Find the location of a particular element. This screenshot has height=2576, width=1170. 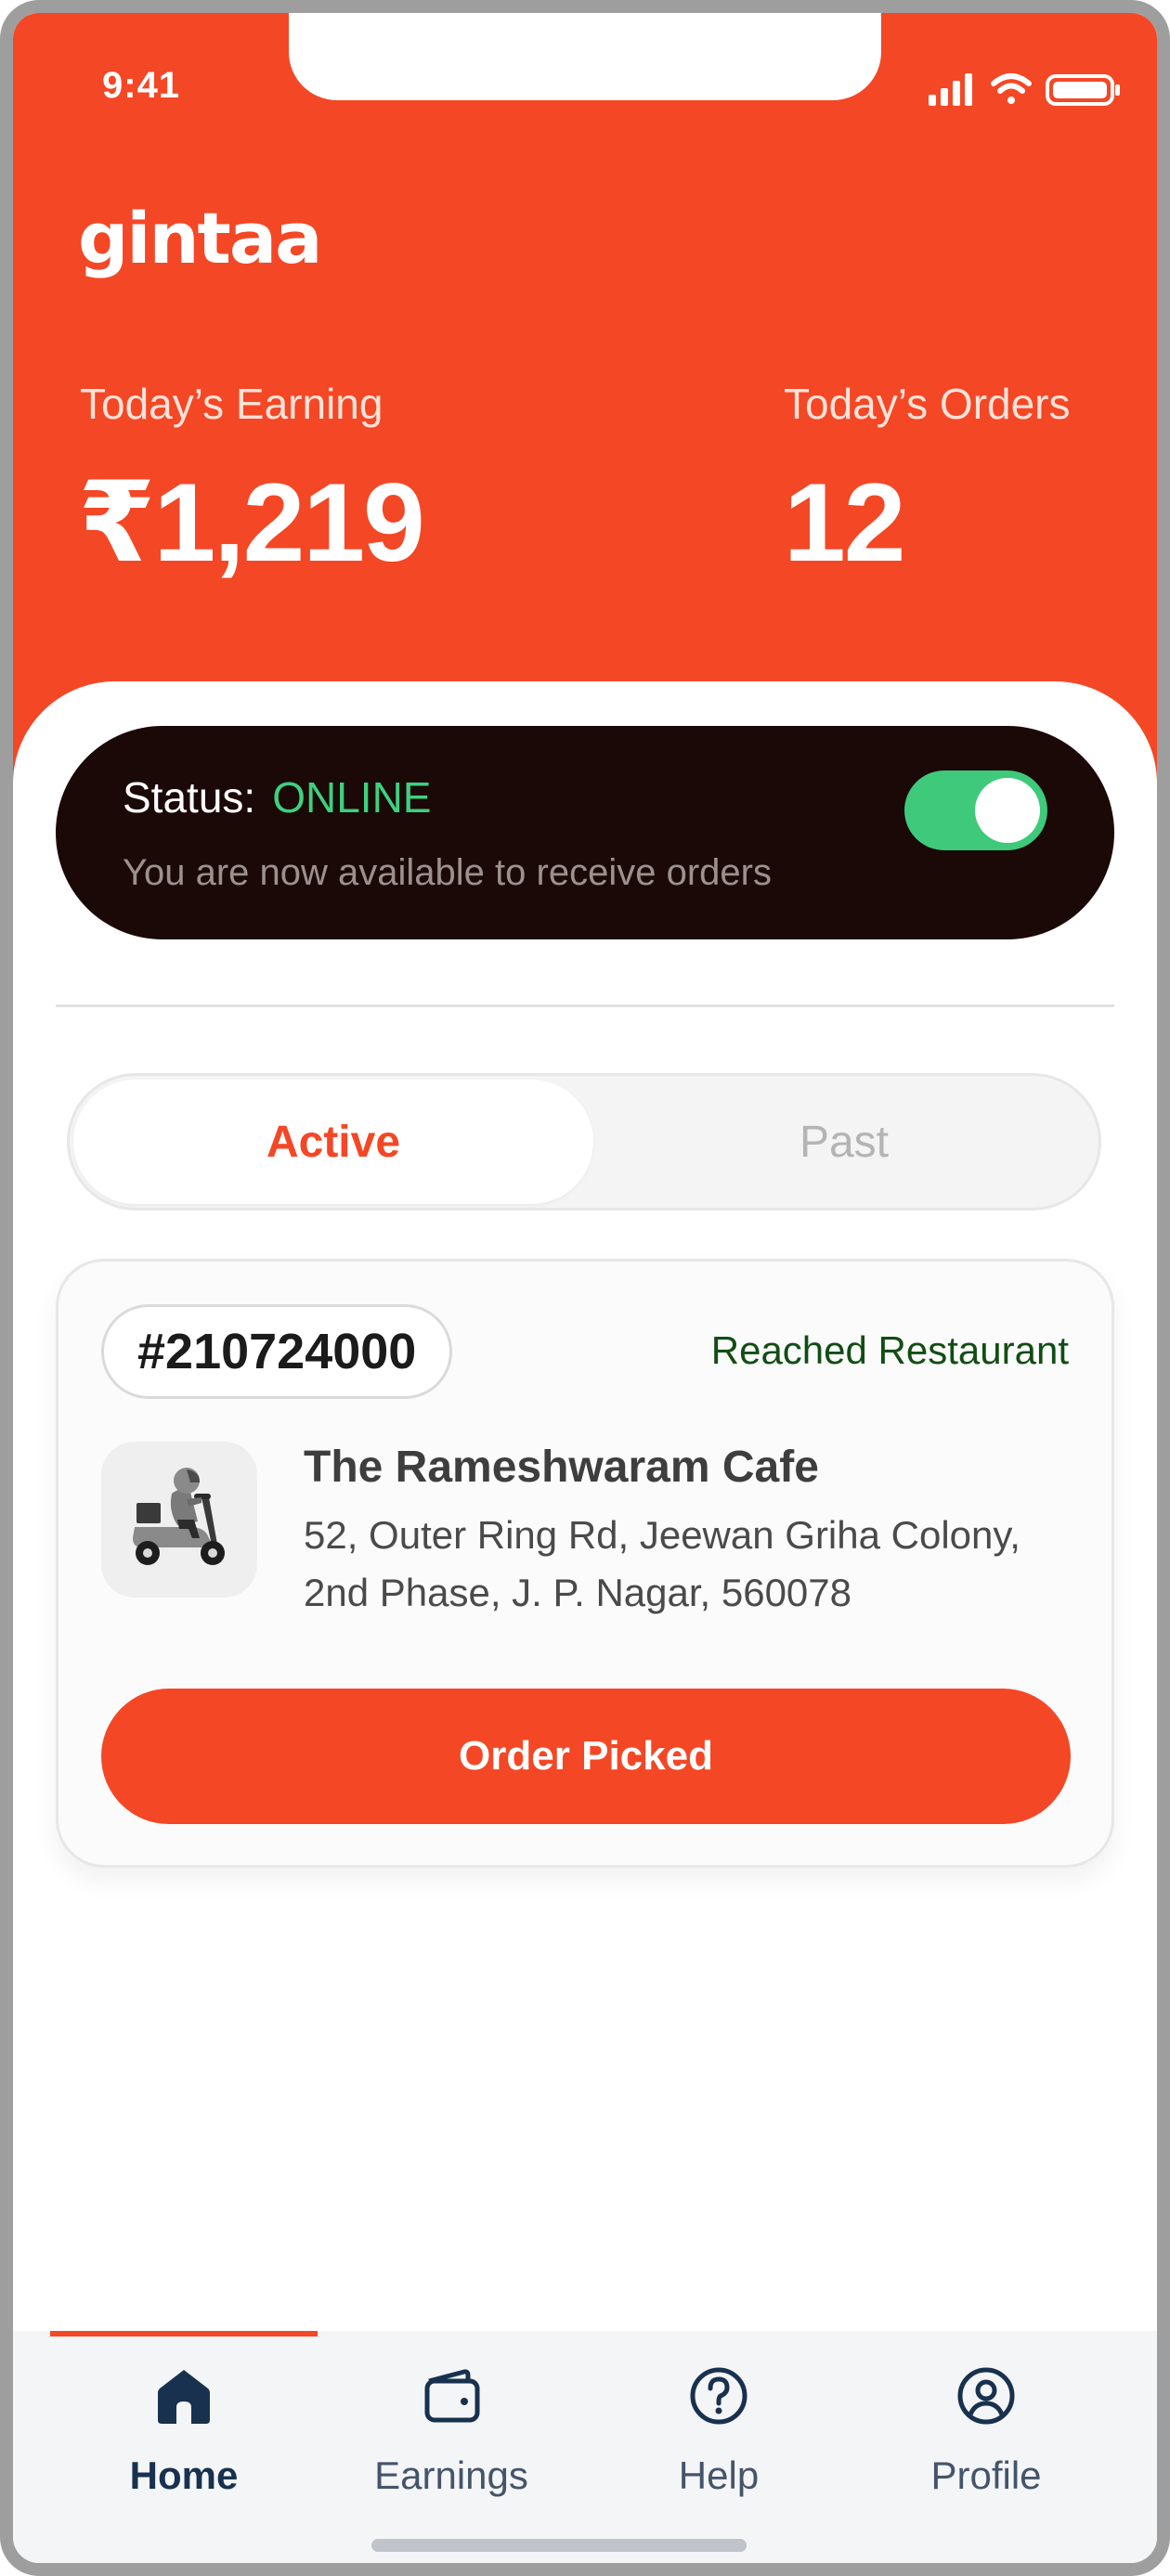

profile-icon is located at coordinates (986, 2396).